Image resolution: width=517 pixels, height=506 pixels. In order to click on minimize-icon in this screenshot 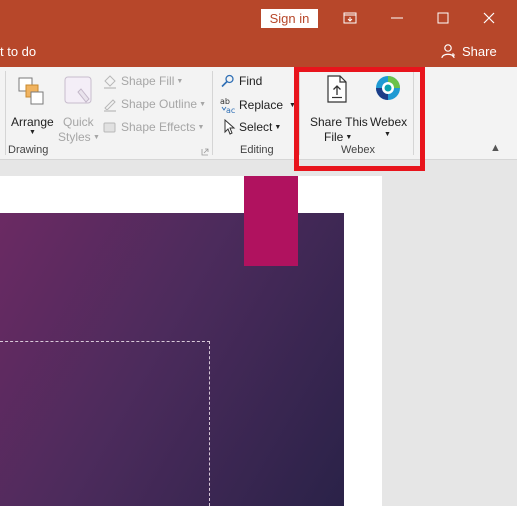, I will do `click(397, 18)`.